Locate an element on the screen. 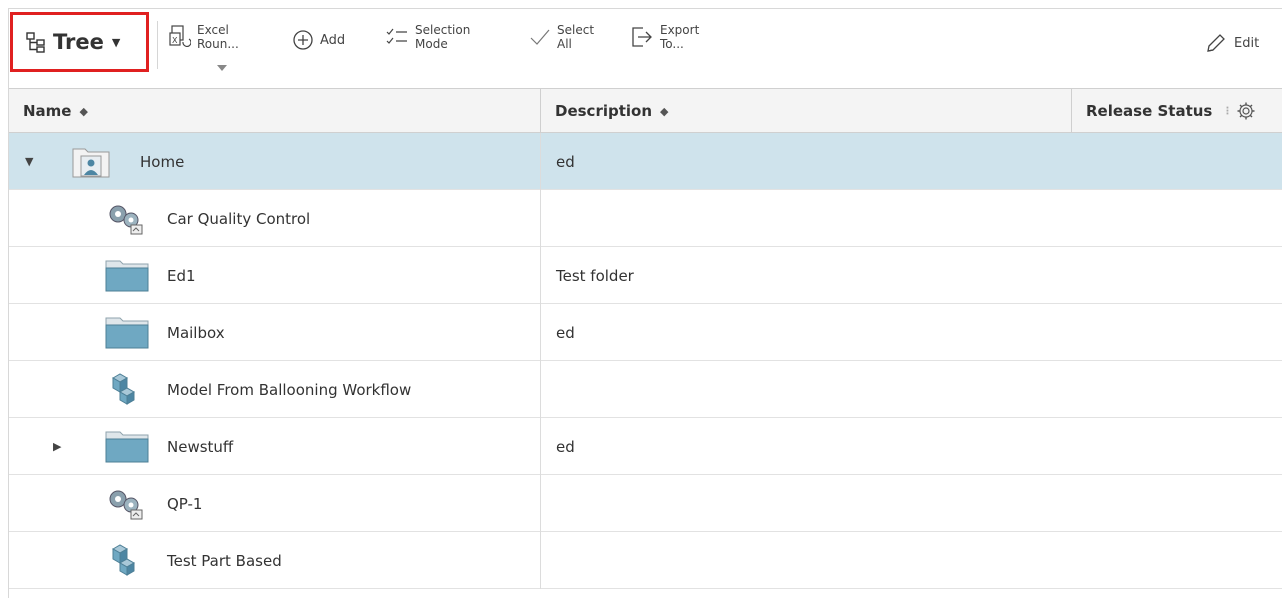 This screenshot has width=1282, height=598. table-row: QP-1 is located at coordinates (645, 503).